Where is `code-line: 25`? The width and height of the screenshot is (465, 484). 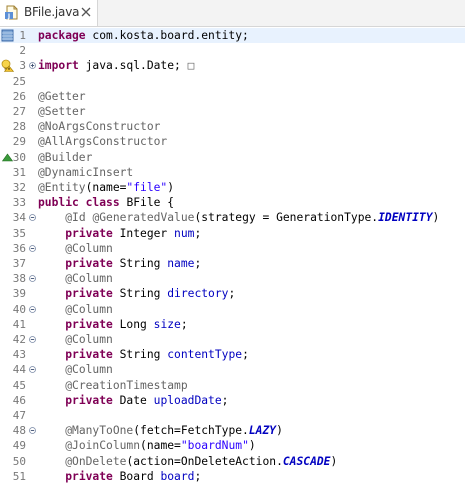
code-line: 25 is located at coordinates (232, 81).